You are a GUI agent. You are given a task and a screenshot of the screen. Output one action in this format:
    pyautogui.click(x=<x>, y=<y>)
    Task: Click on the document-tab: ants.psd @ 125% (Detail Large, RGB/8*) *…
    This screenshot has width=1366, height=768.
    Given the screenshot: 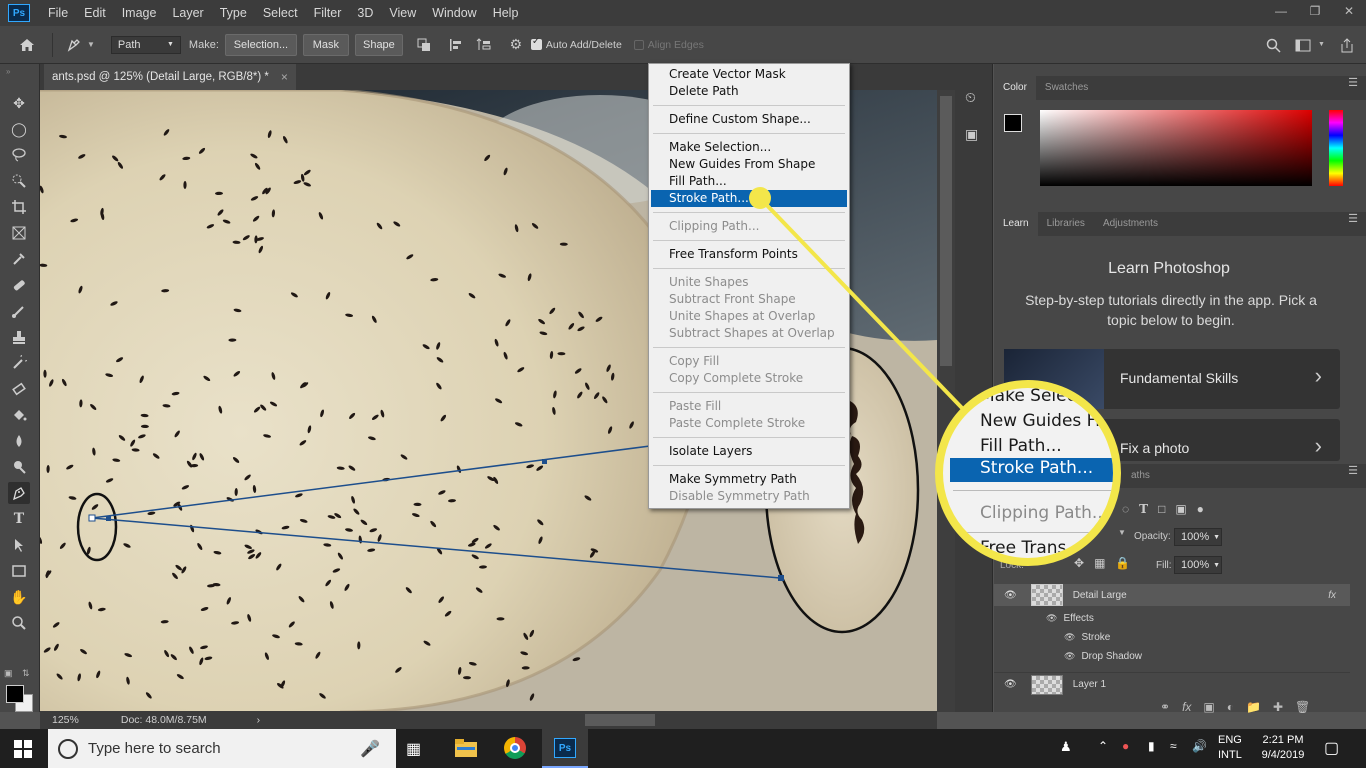 What is the action you would take?
    pyautogui.click(x=170, y=77)
    